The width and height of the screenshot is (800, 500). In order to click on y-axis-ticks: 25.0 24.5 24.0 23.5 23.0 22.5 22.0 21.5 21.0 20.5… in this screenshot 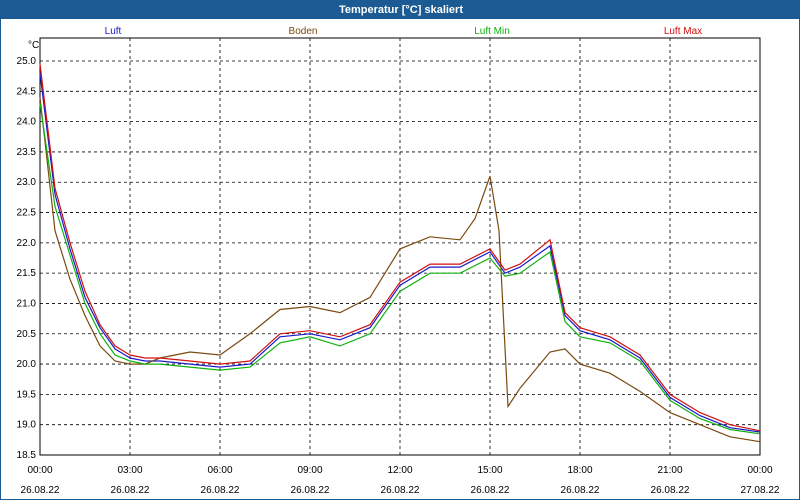, I will do `click(27, 258)`.